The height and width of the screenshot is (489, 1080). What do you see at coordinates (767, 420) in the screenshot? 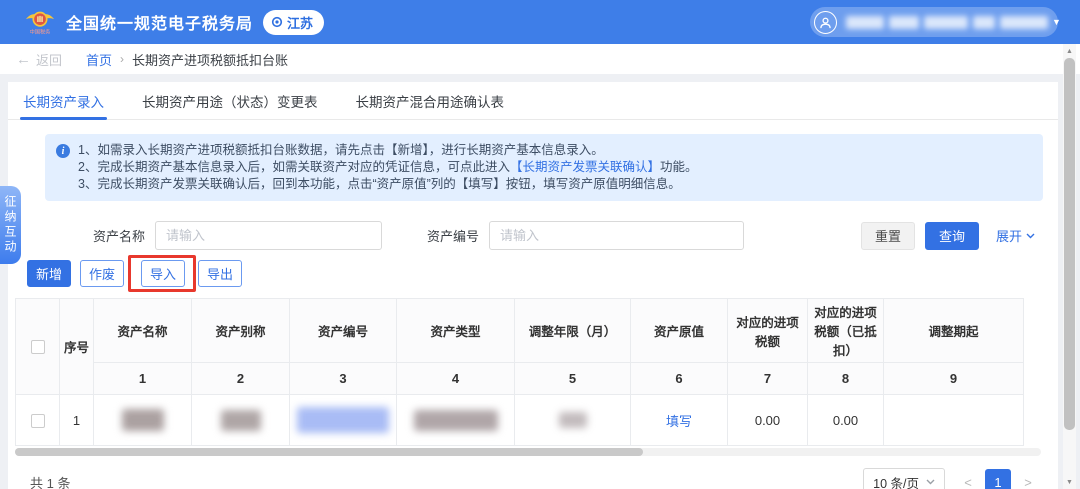
I see `row-input-tax: 0.00` at bounding box center [767, 420].